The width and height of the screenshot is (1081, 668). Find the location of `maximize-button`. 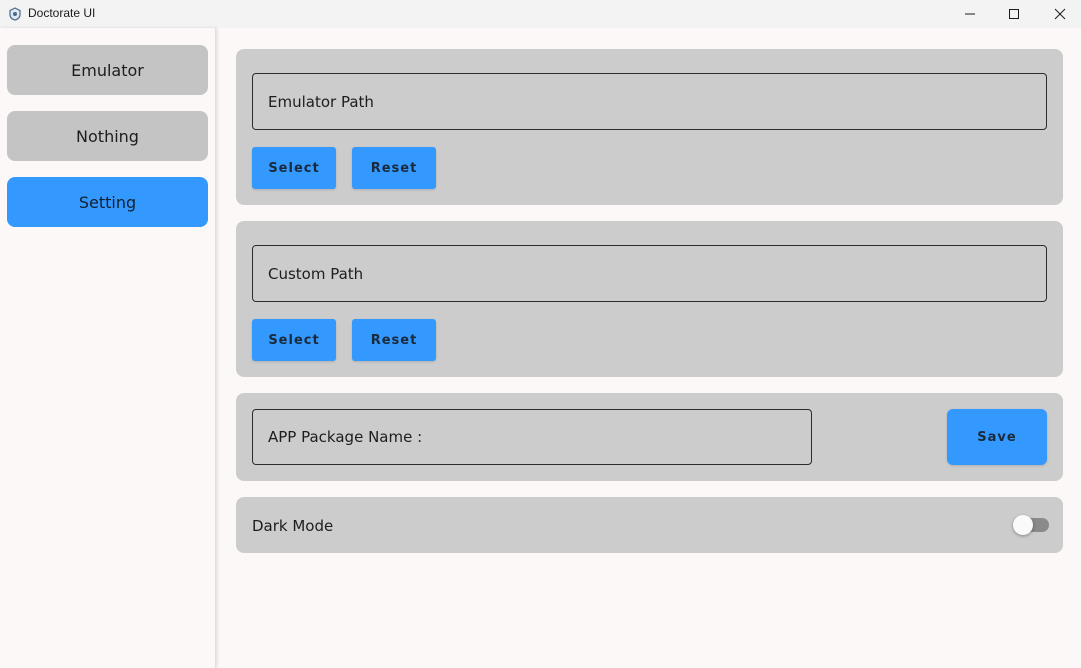

maximize-button is located at coordinates (1014, 14).